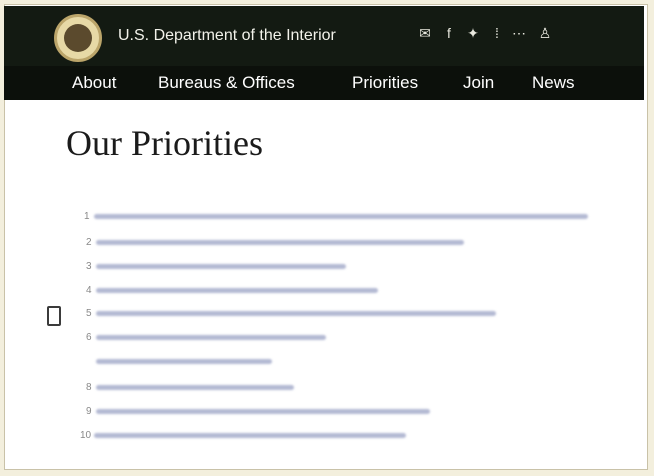  What do you see at coordinates (89, 242) in the screenshot?
I see `list-marker: 2` at bounding box center [89, 242].